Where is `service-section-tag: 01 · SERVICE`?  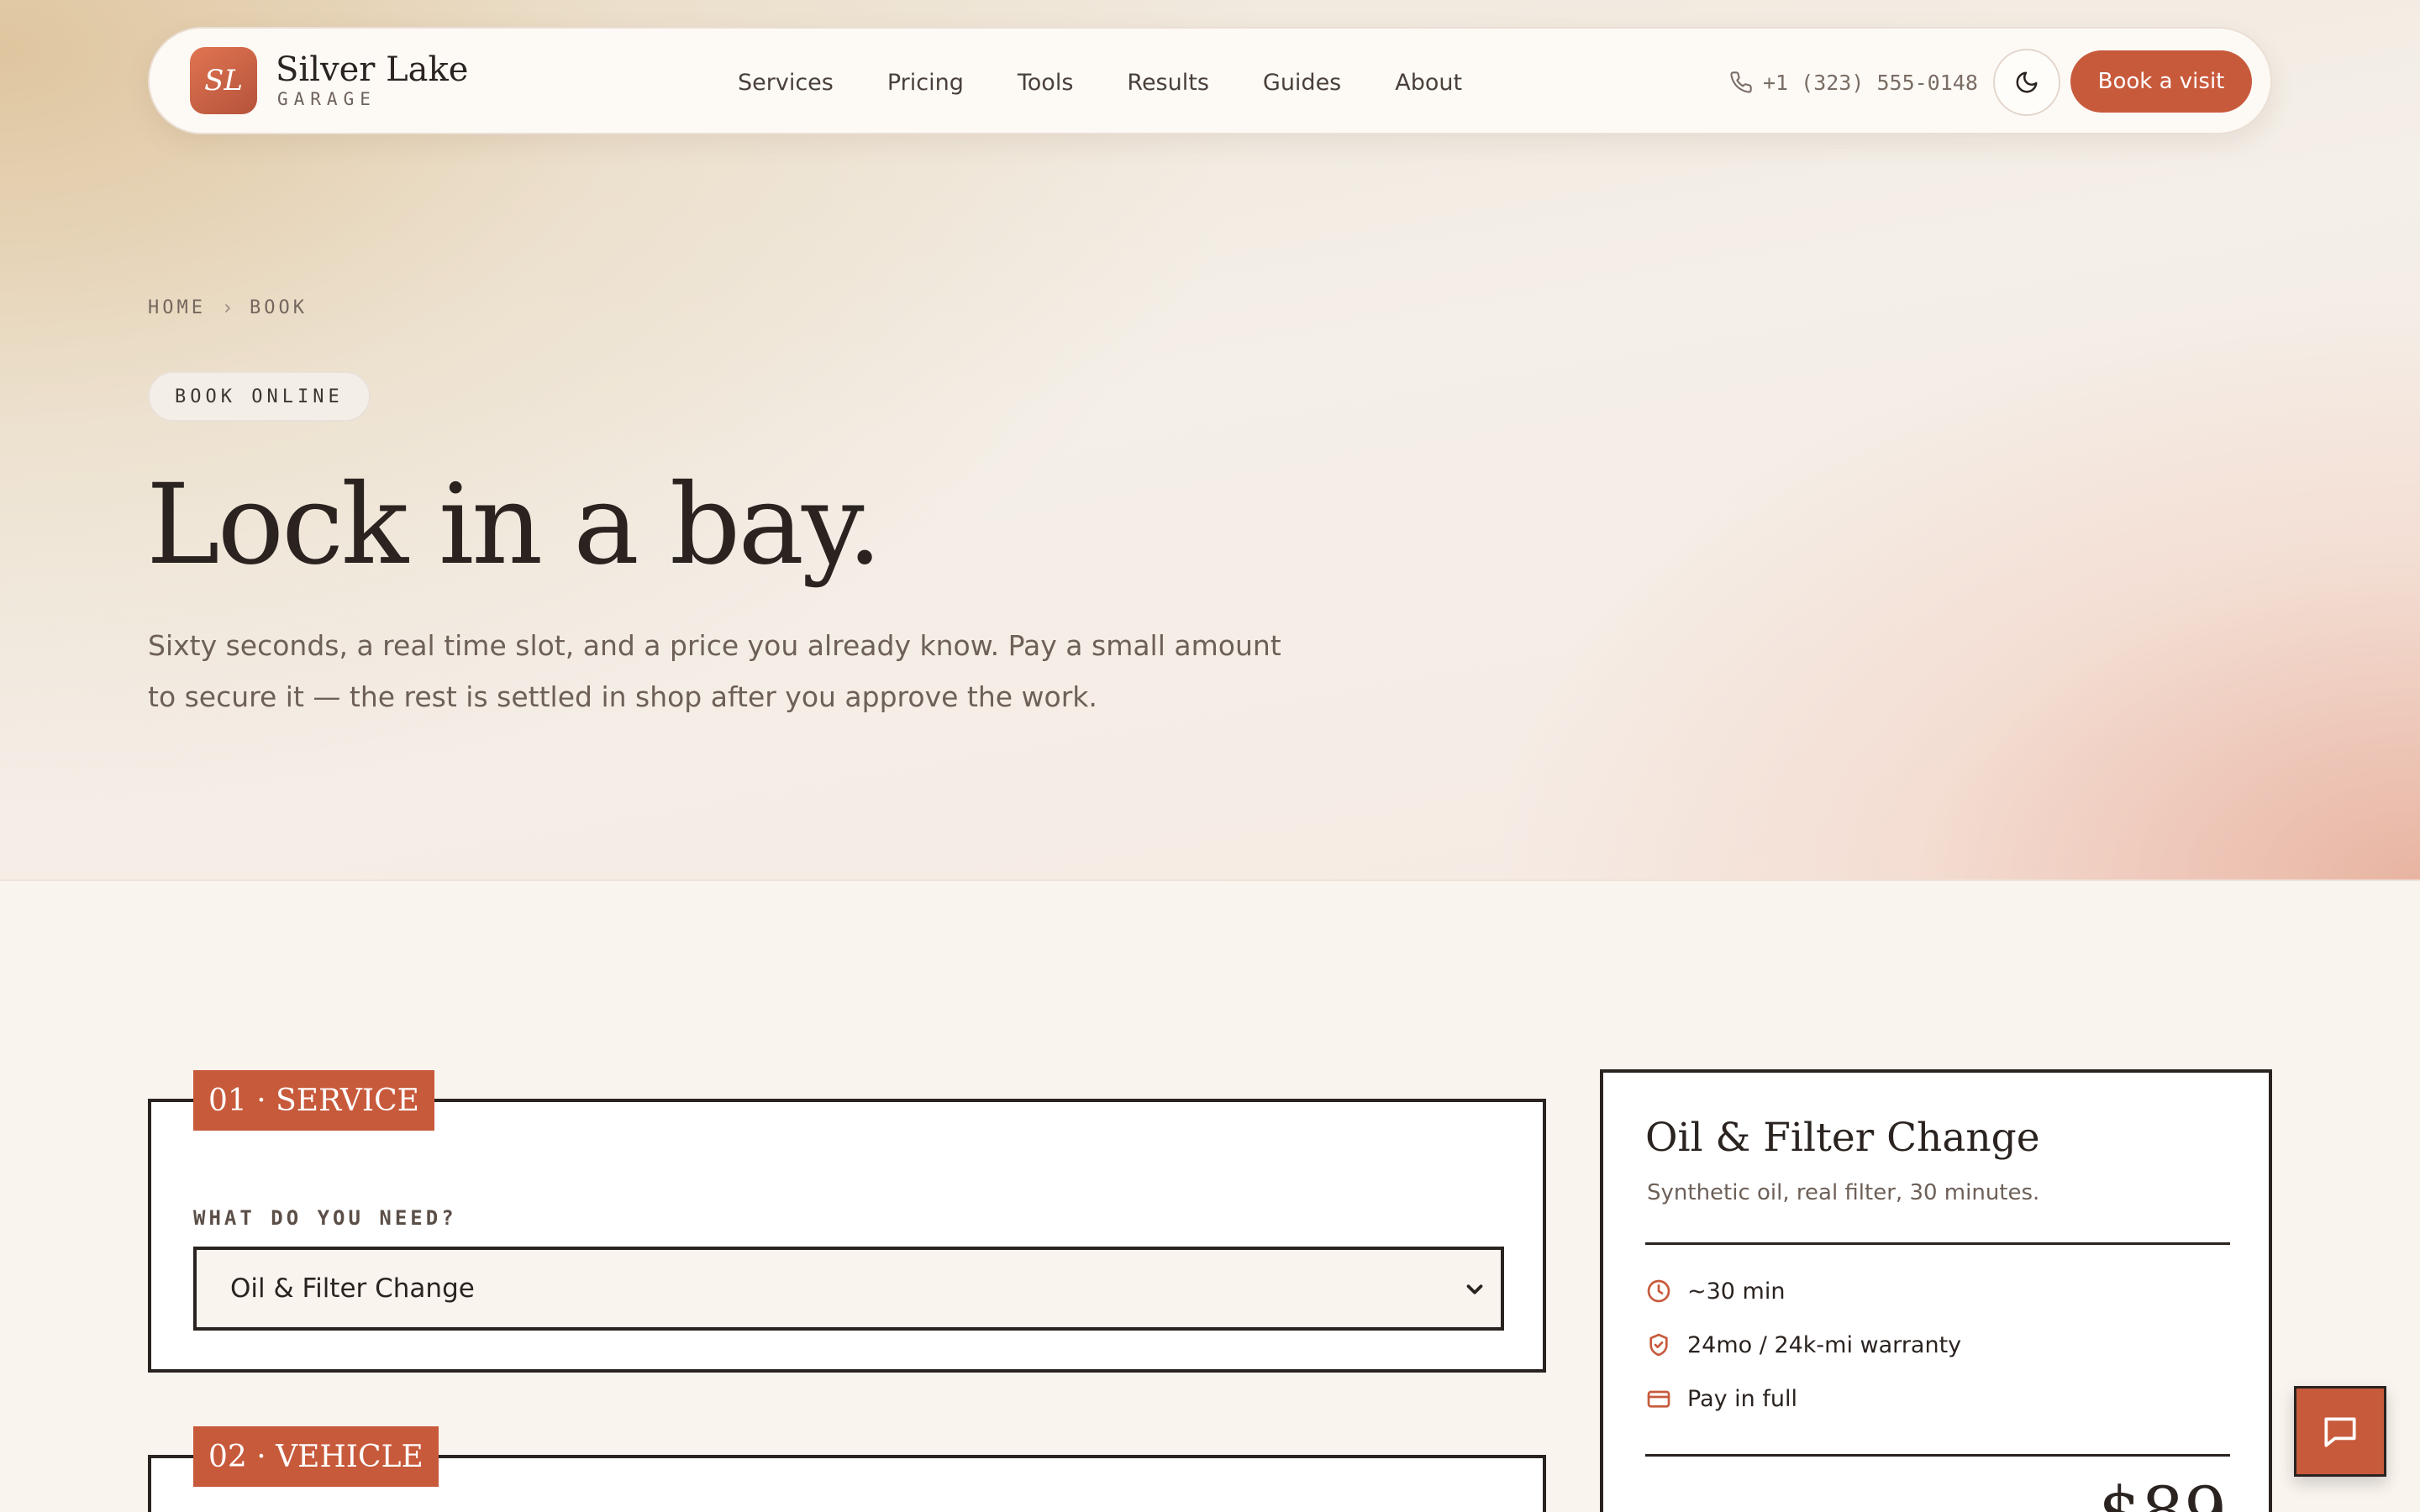
service-section-tag: 01 · SERVICE is located at coordinates (314, 1100).